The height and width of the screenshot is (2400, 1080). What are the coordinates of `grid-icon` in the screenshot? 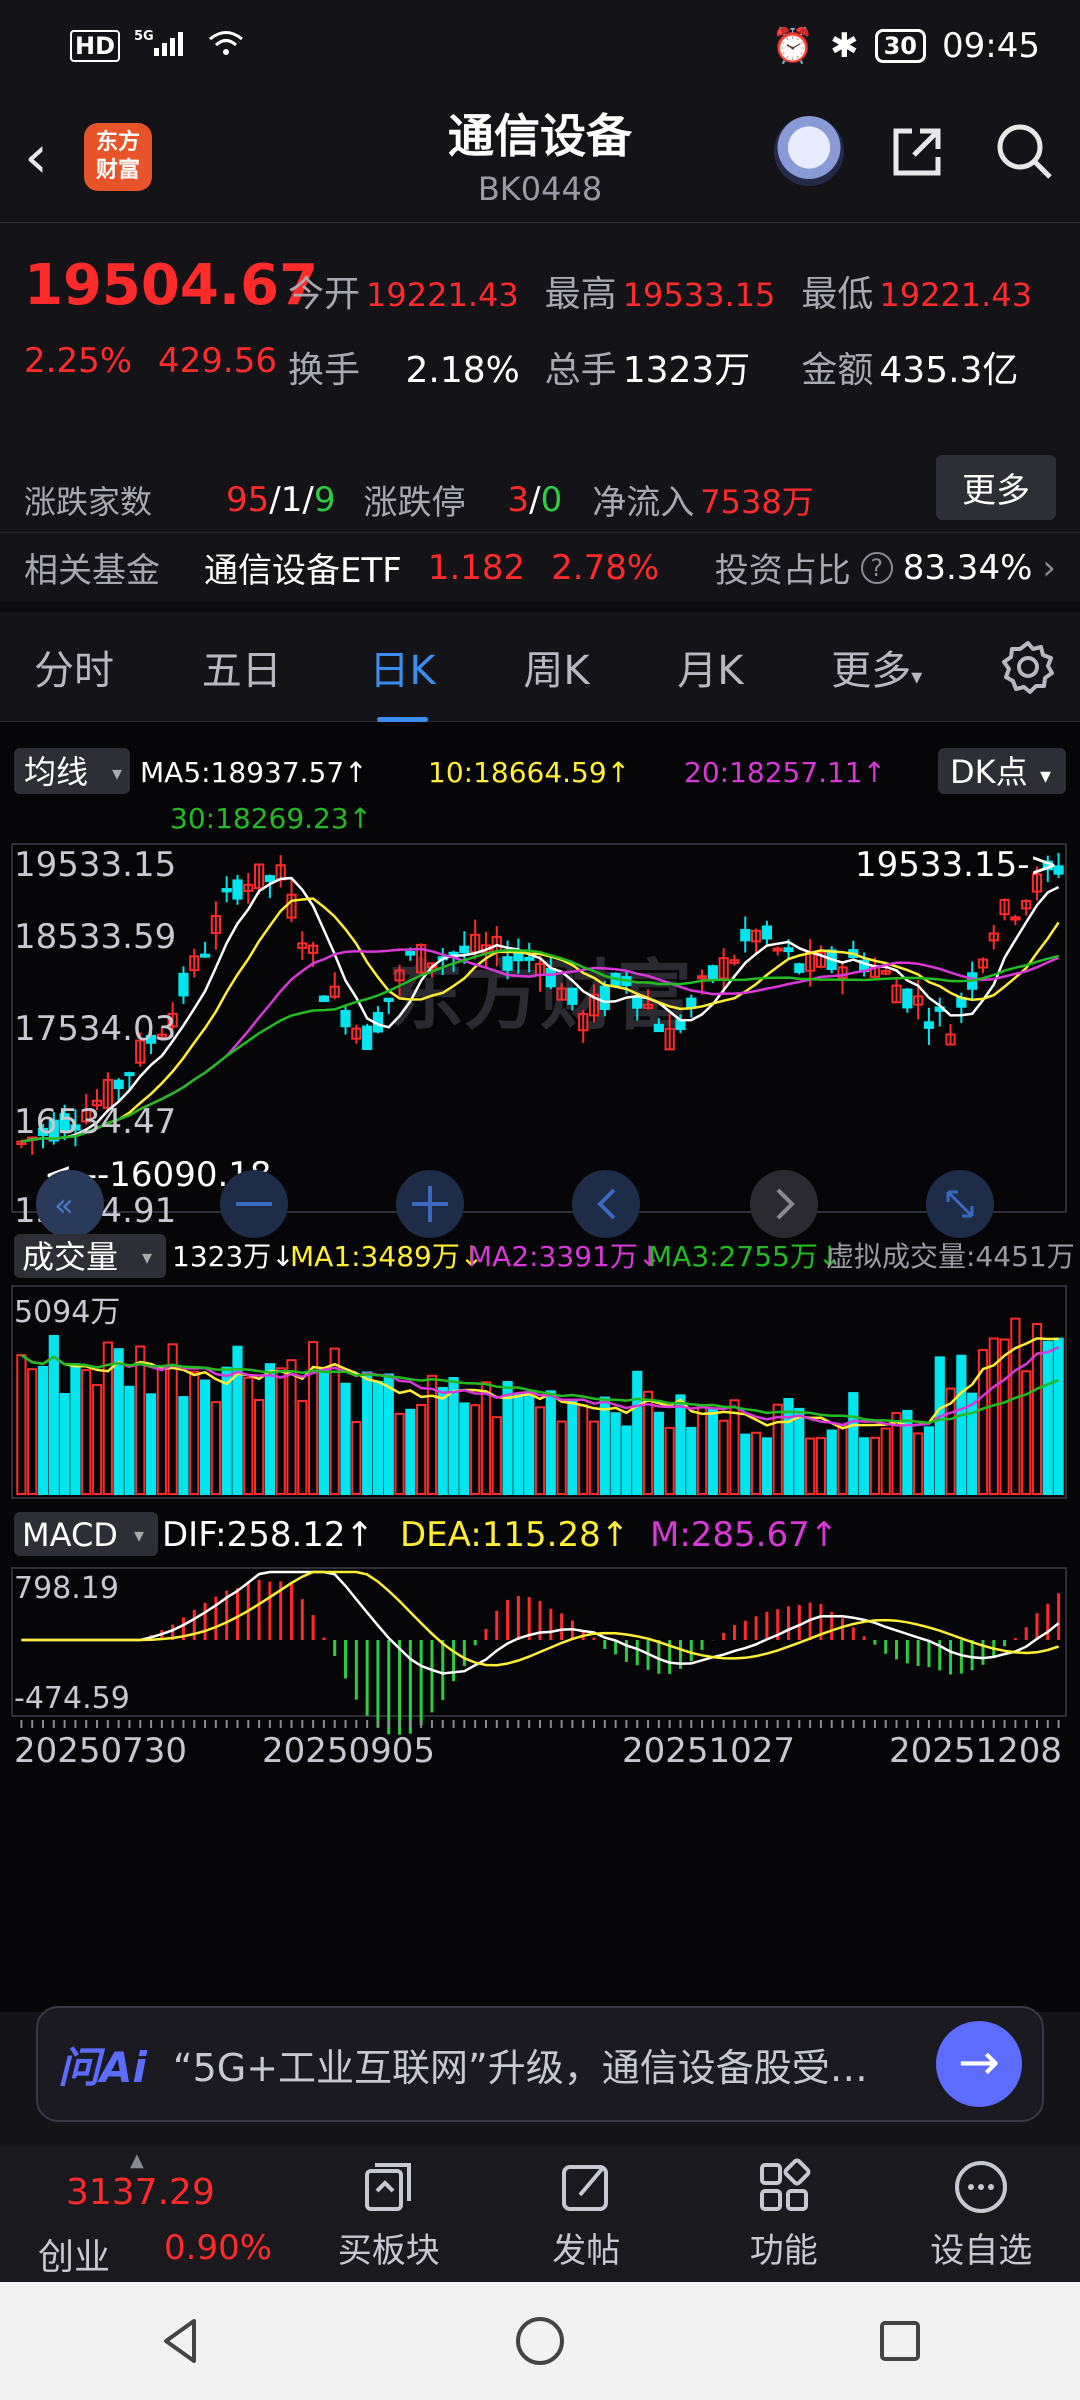 It's located at (785, 2184).